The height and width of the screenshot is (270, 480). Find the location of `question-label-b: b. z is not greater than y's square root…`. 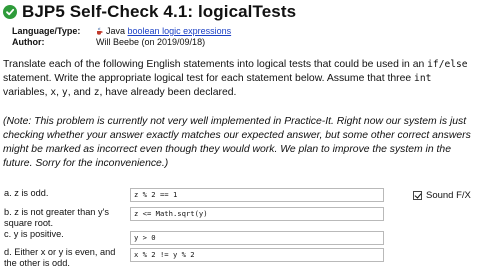

question-label-b: b. z is not greater than y's square root… is located at coordinates (56, 217).